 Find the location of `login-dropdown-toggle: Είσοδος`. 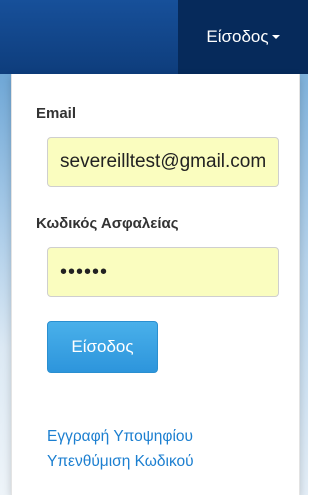

login-dropdown-toggle: Είσοδος is located at coordinates (243, 37).